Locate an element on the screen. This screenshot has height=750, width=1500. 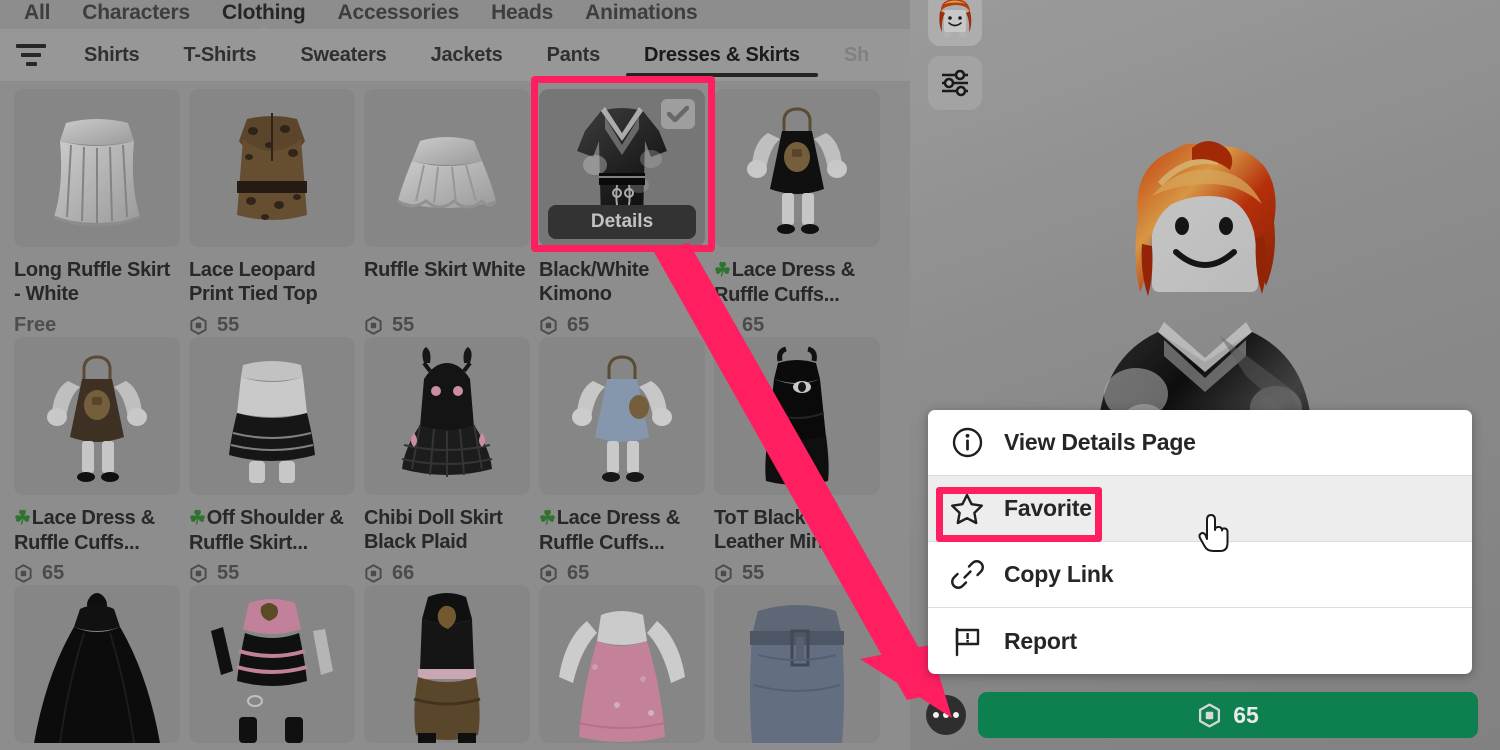
item-title: Ruffle Skirt White is located at coordinates (447, 282).